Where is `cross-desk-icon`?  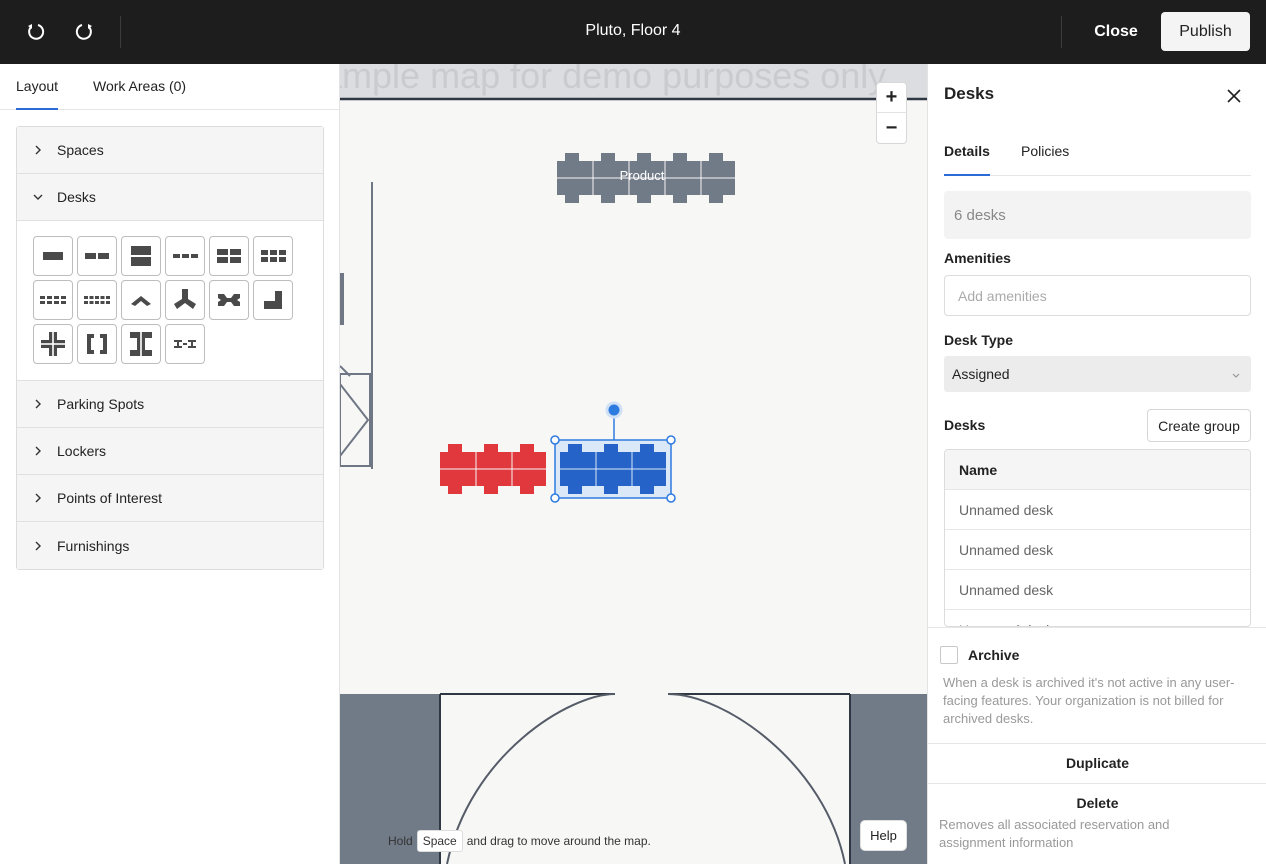
cross-desk-icon is located at coordinates (53, 344).